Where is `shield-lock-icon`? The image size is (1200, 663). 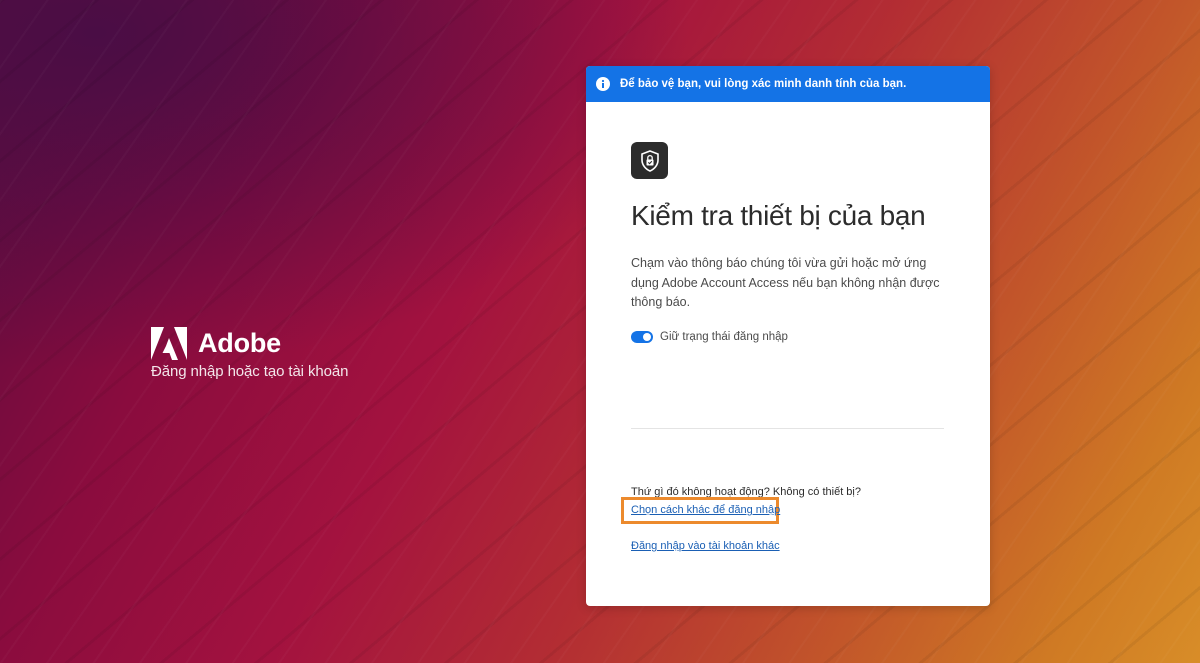
shield-lock-icon is located at coordinates (649, 160).